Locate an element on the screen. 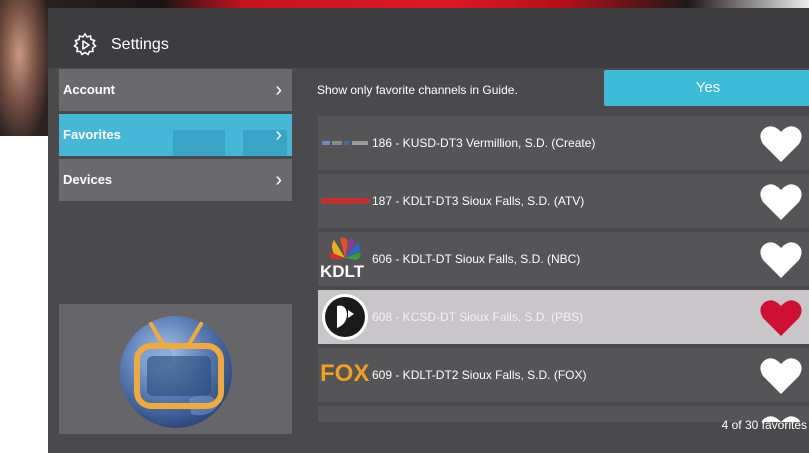  kdlt-logo-text: KDLT is located at coordinates (342, 271).